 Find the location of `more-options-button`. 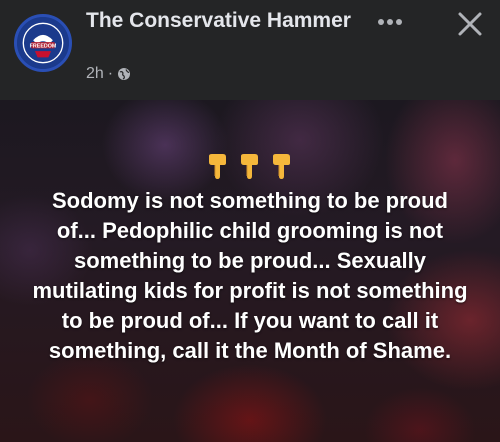

more-options-button is located at coordinates (390, 22).